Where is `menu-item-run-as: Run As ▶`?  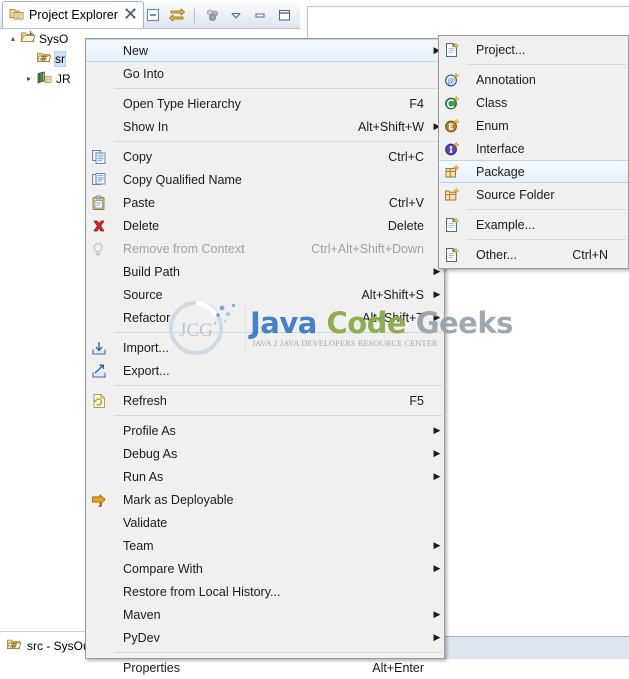 menu-item-run-as: Run As ▶ is located at coordinates (265, 476).